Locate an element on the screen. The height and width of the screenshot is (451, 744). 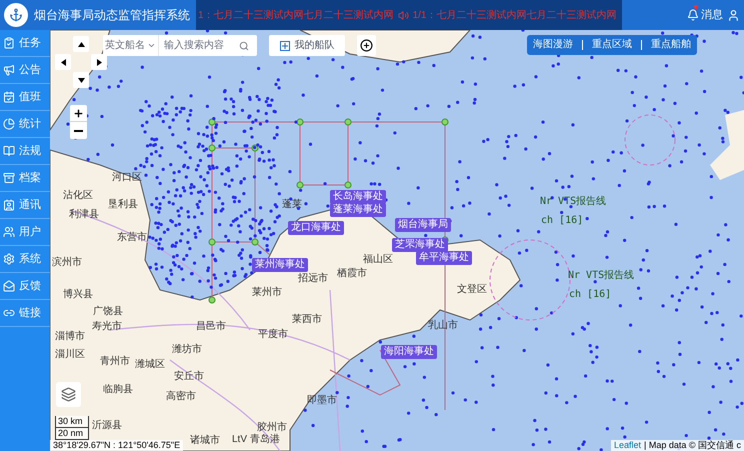
minus-icon is located at coordinates (78, 131).